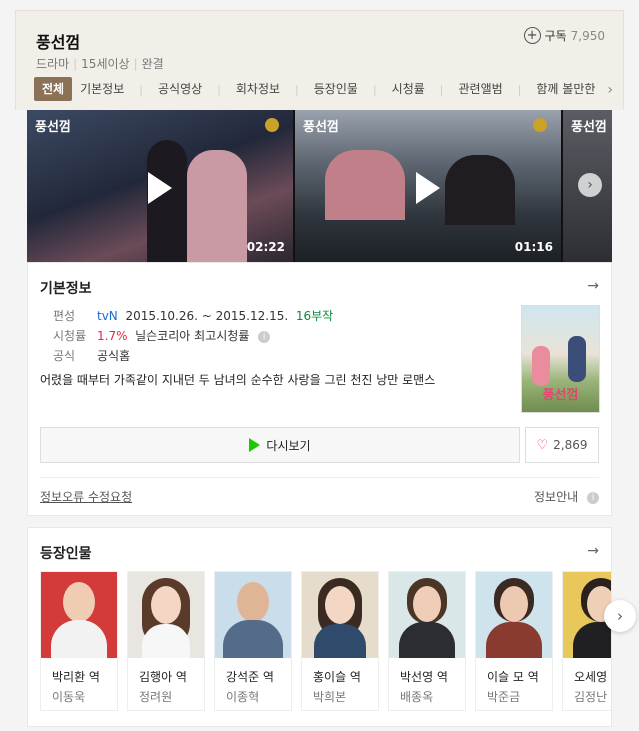  What do you see at coordinates (70, 336) in the screenshot?
I see `rating-label: 시청률` at bounding box center [70, 336].